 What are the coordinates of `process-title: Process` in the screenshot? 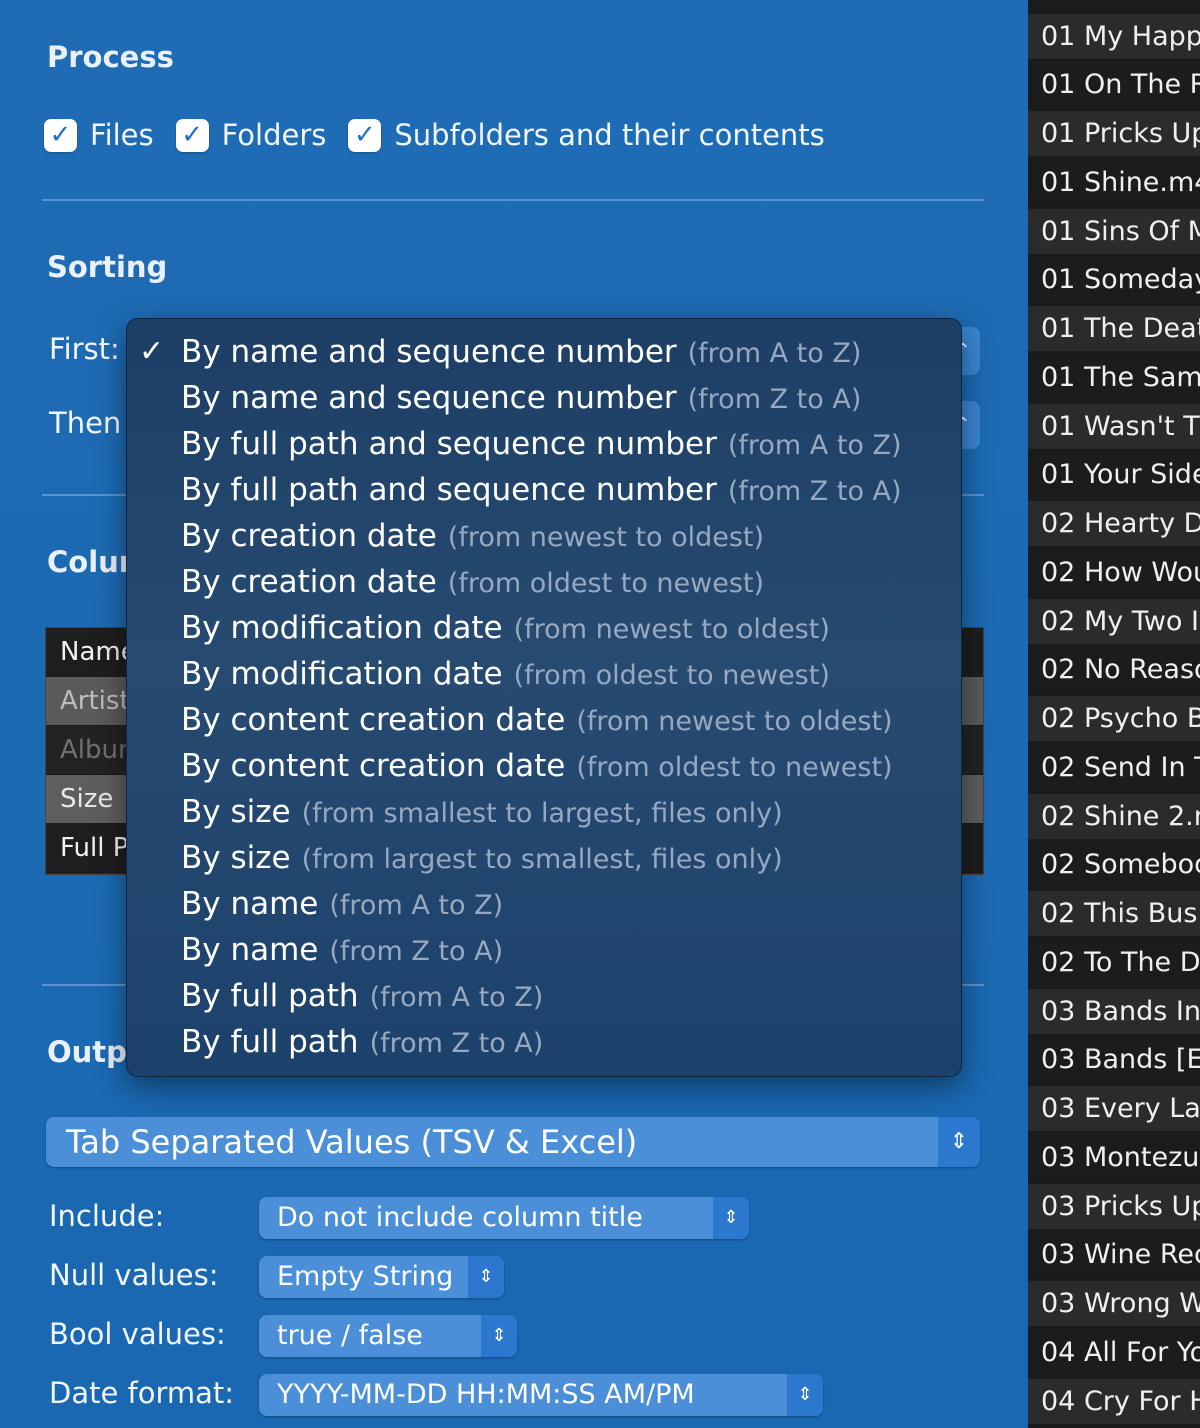 It's located at (110, 57).